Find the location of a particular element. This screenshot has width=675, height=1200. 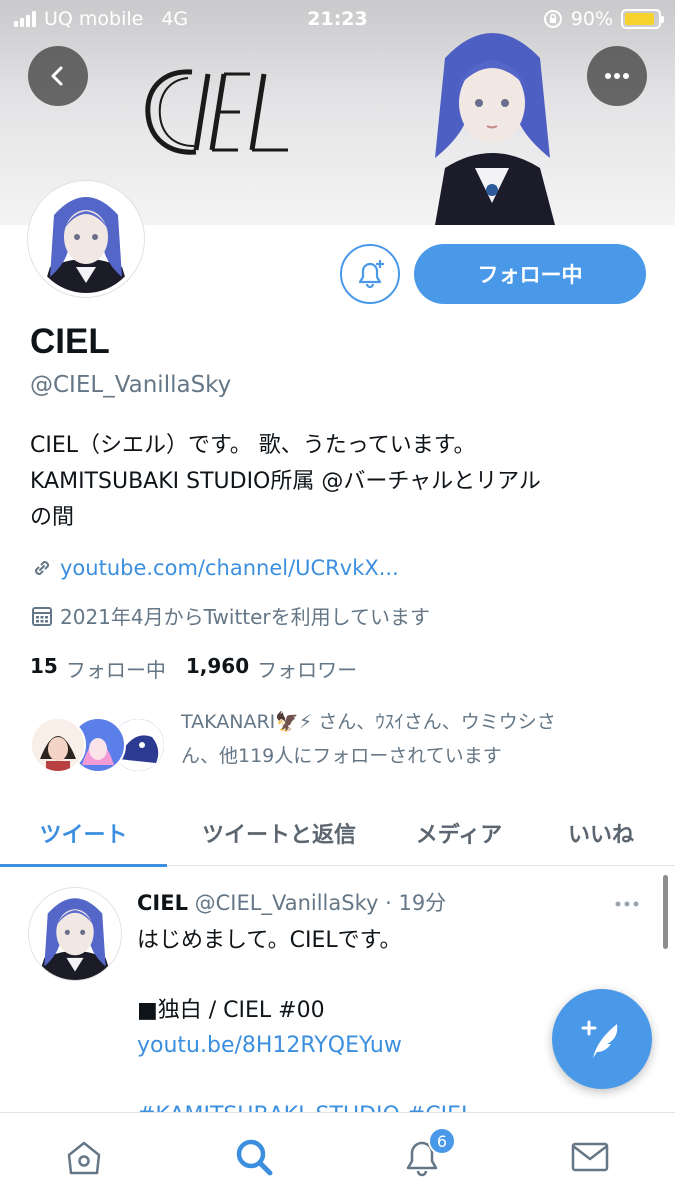

nav-home is located at coordinates (84, 1157).